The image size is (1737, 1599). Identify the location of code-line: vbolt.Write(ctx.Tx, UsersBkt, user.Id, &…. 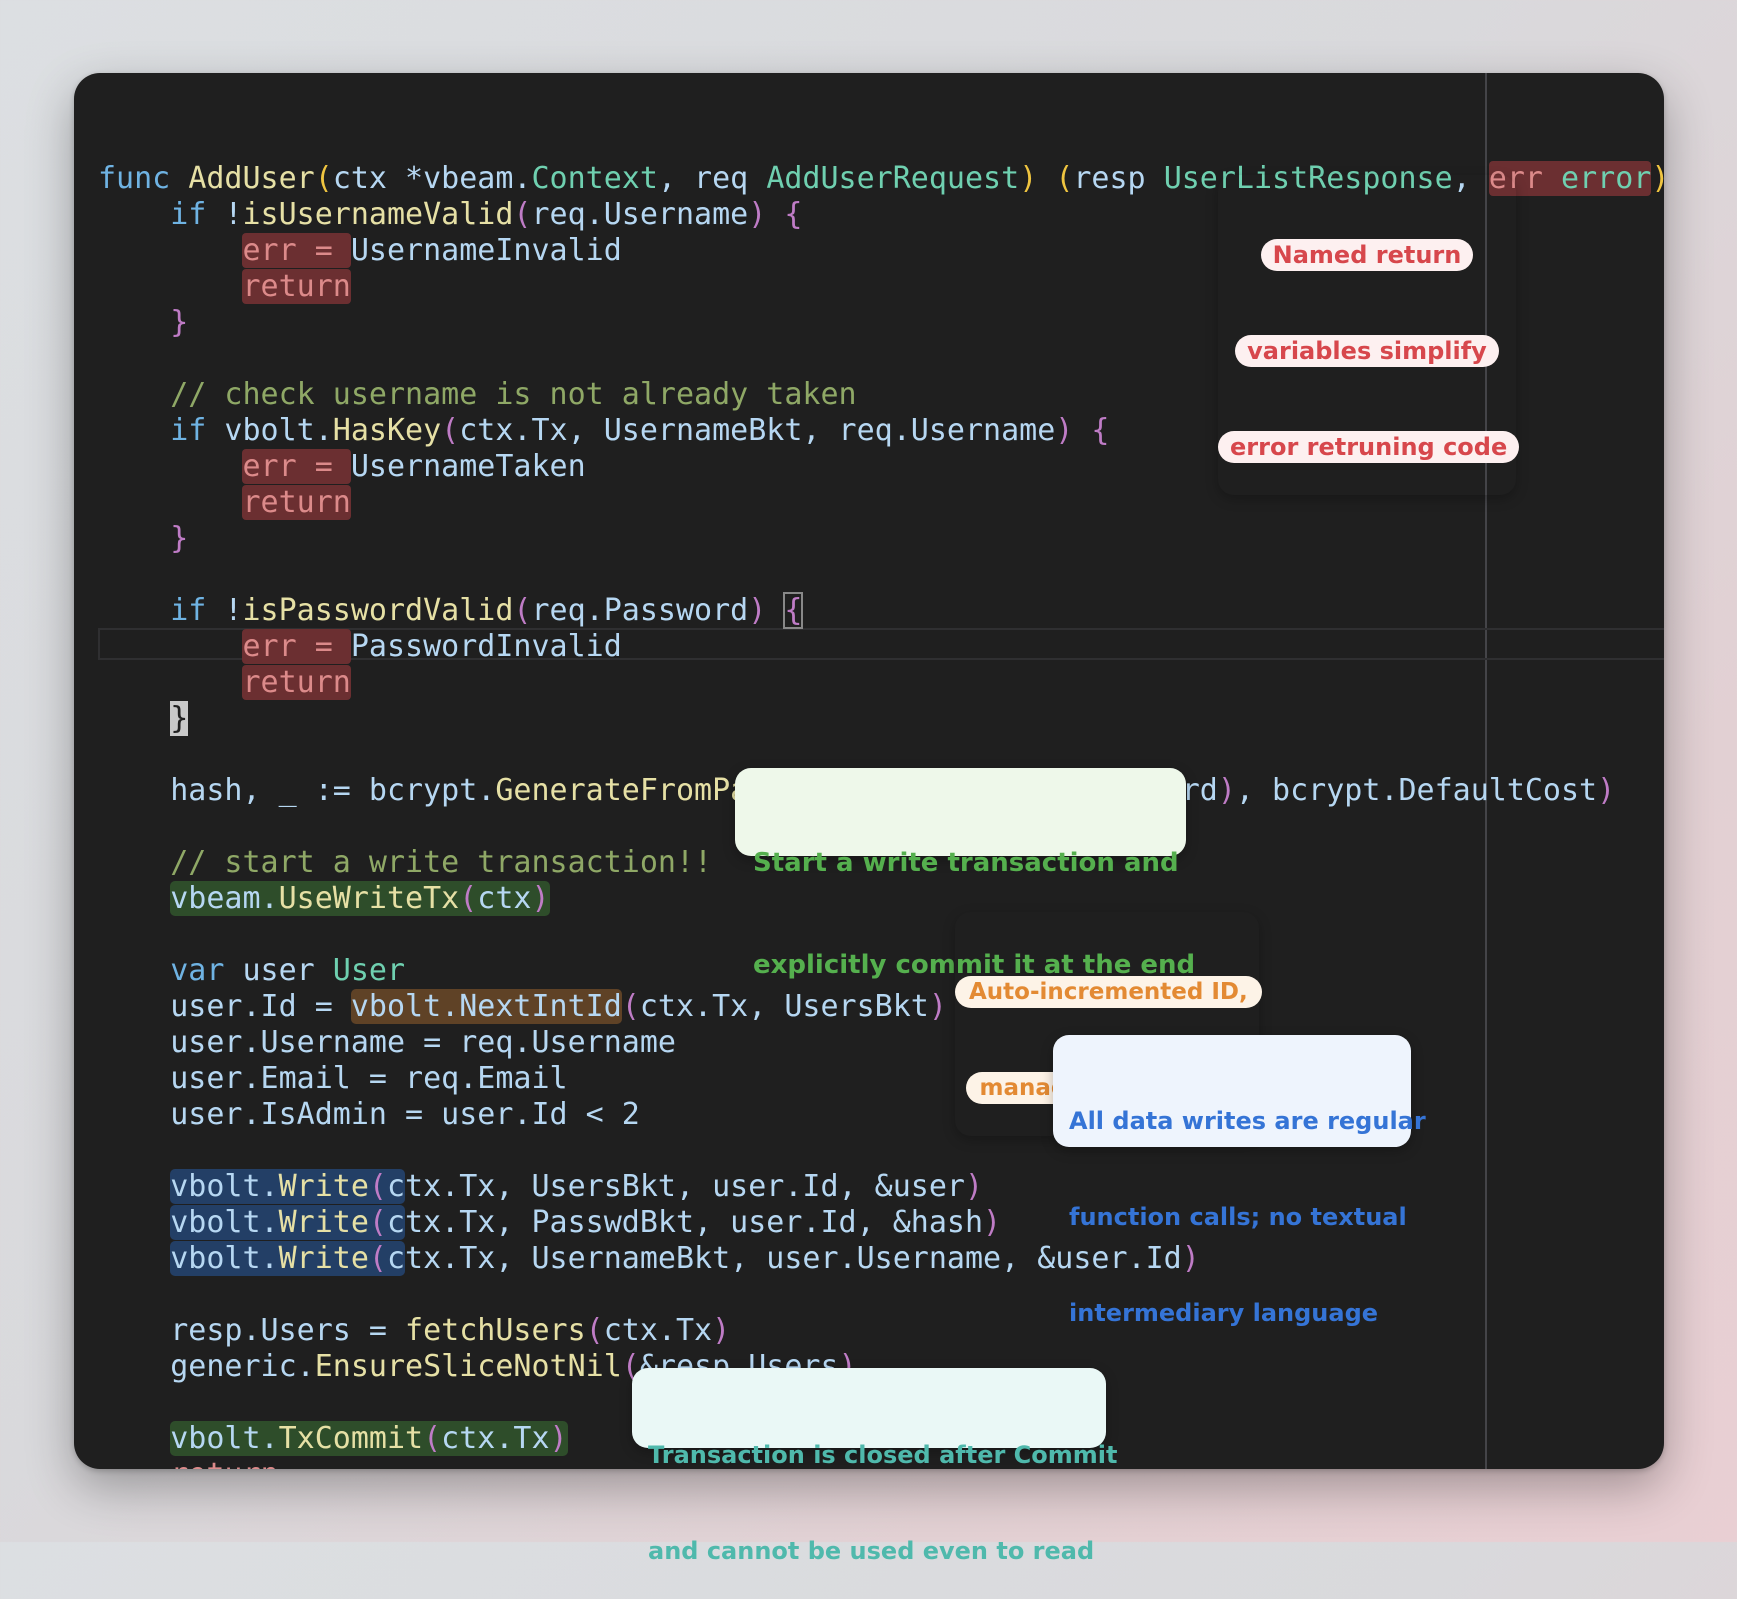
(577, 1186).